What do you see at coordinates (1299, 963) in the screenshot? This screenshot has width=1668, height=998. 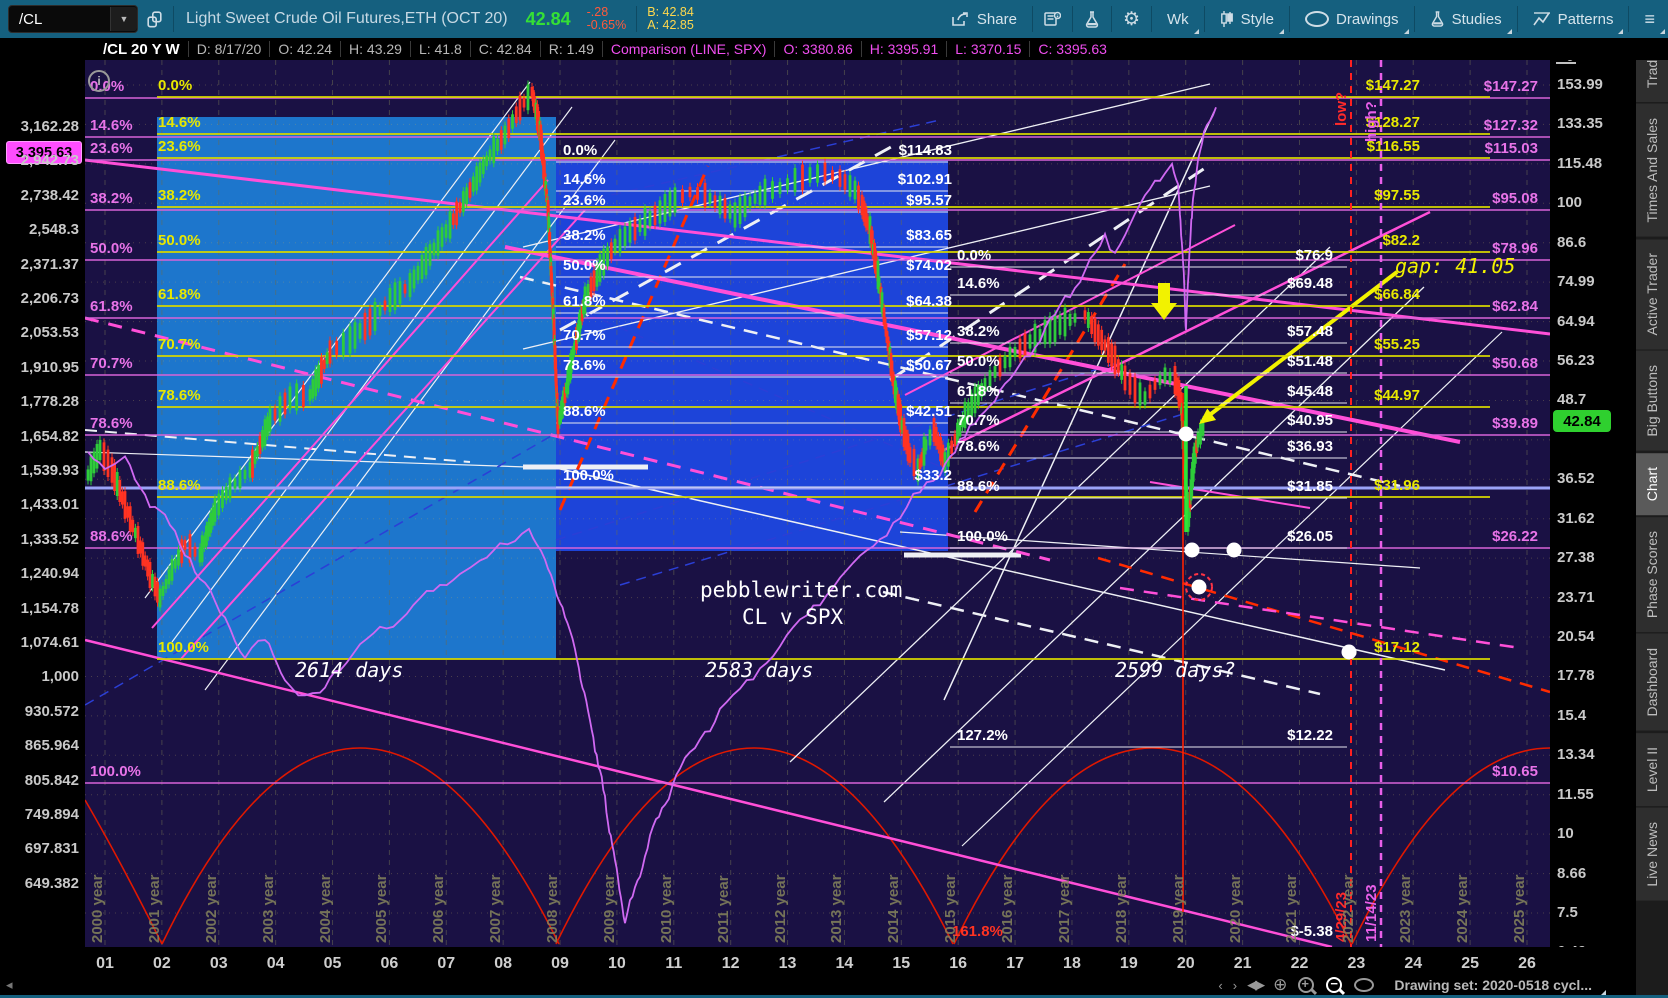 I see `time-axis-label: 22` at bounding box center [1299, 963].